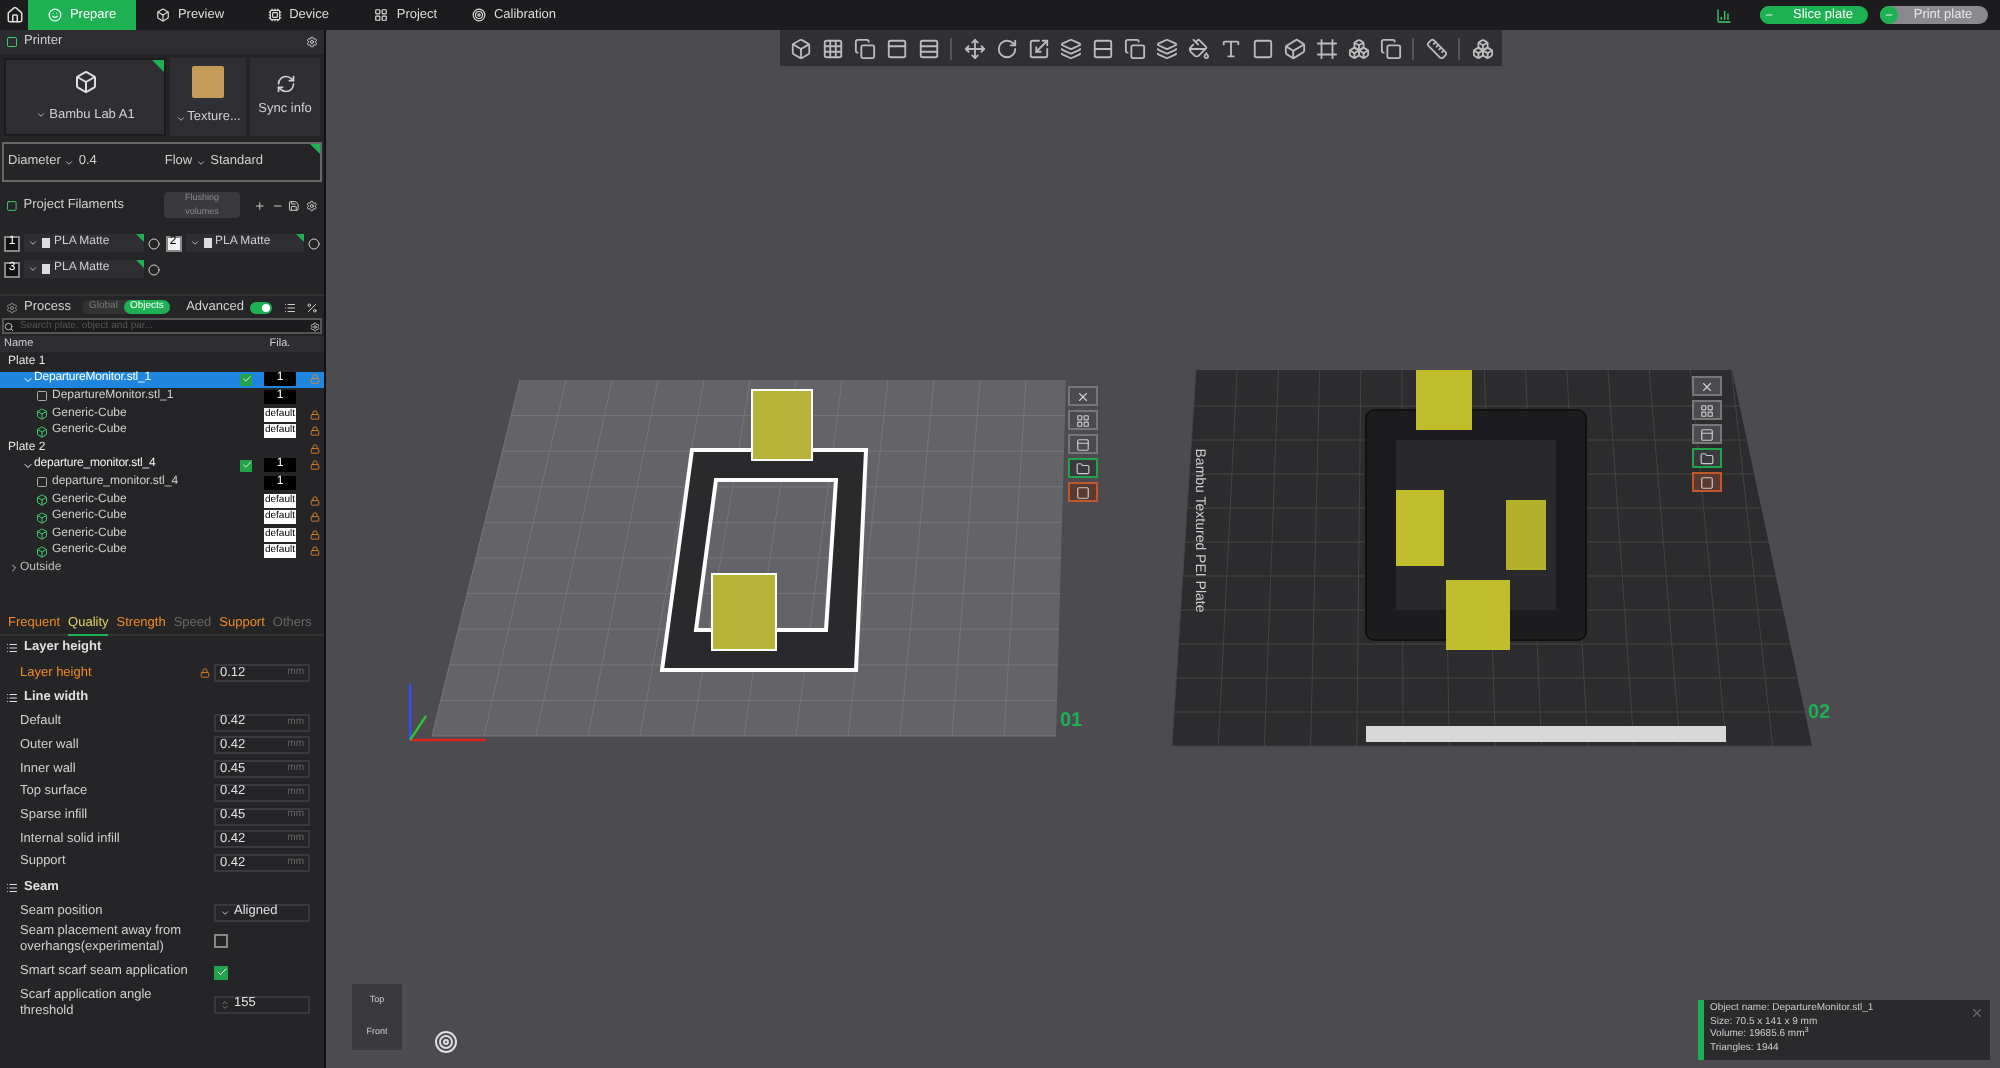 This screenshot has width=2000, height=1068. Describe the element at coordinates (312, 307) in the screenshot. I see `percent-icon` at that location.